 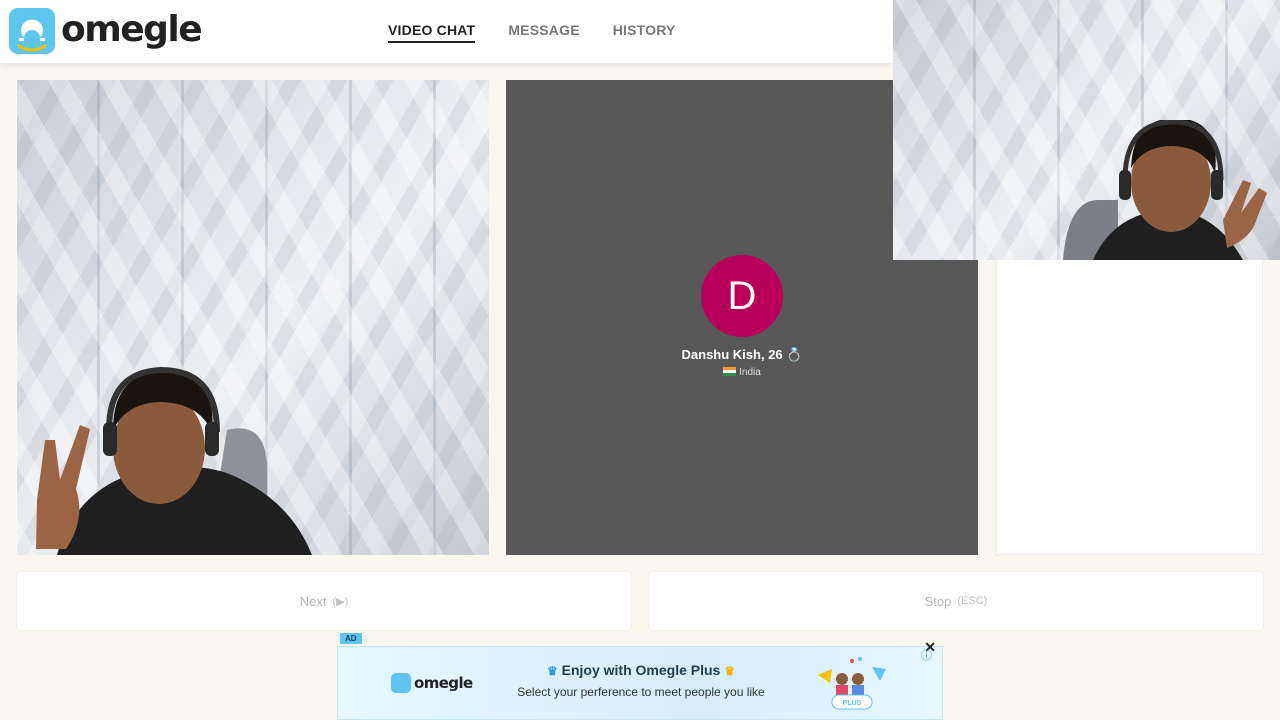 What do you see at coordinates (644, 32) in the screenshot?
I see `nav-history: HISTORY` at bounding box center [644, 32].